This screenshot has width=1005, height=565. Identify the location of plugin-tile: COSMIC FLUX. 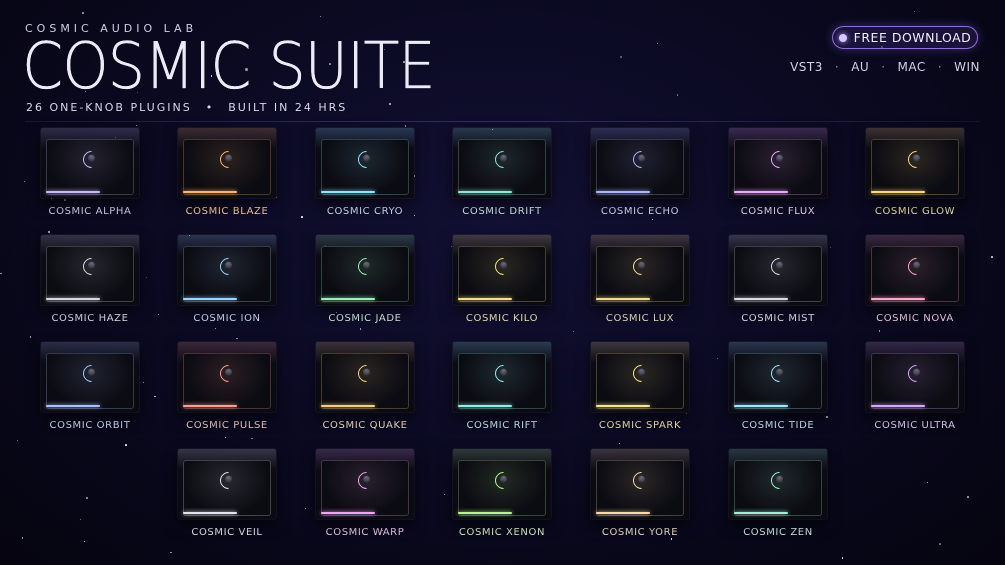
(778, 172).